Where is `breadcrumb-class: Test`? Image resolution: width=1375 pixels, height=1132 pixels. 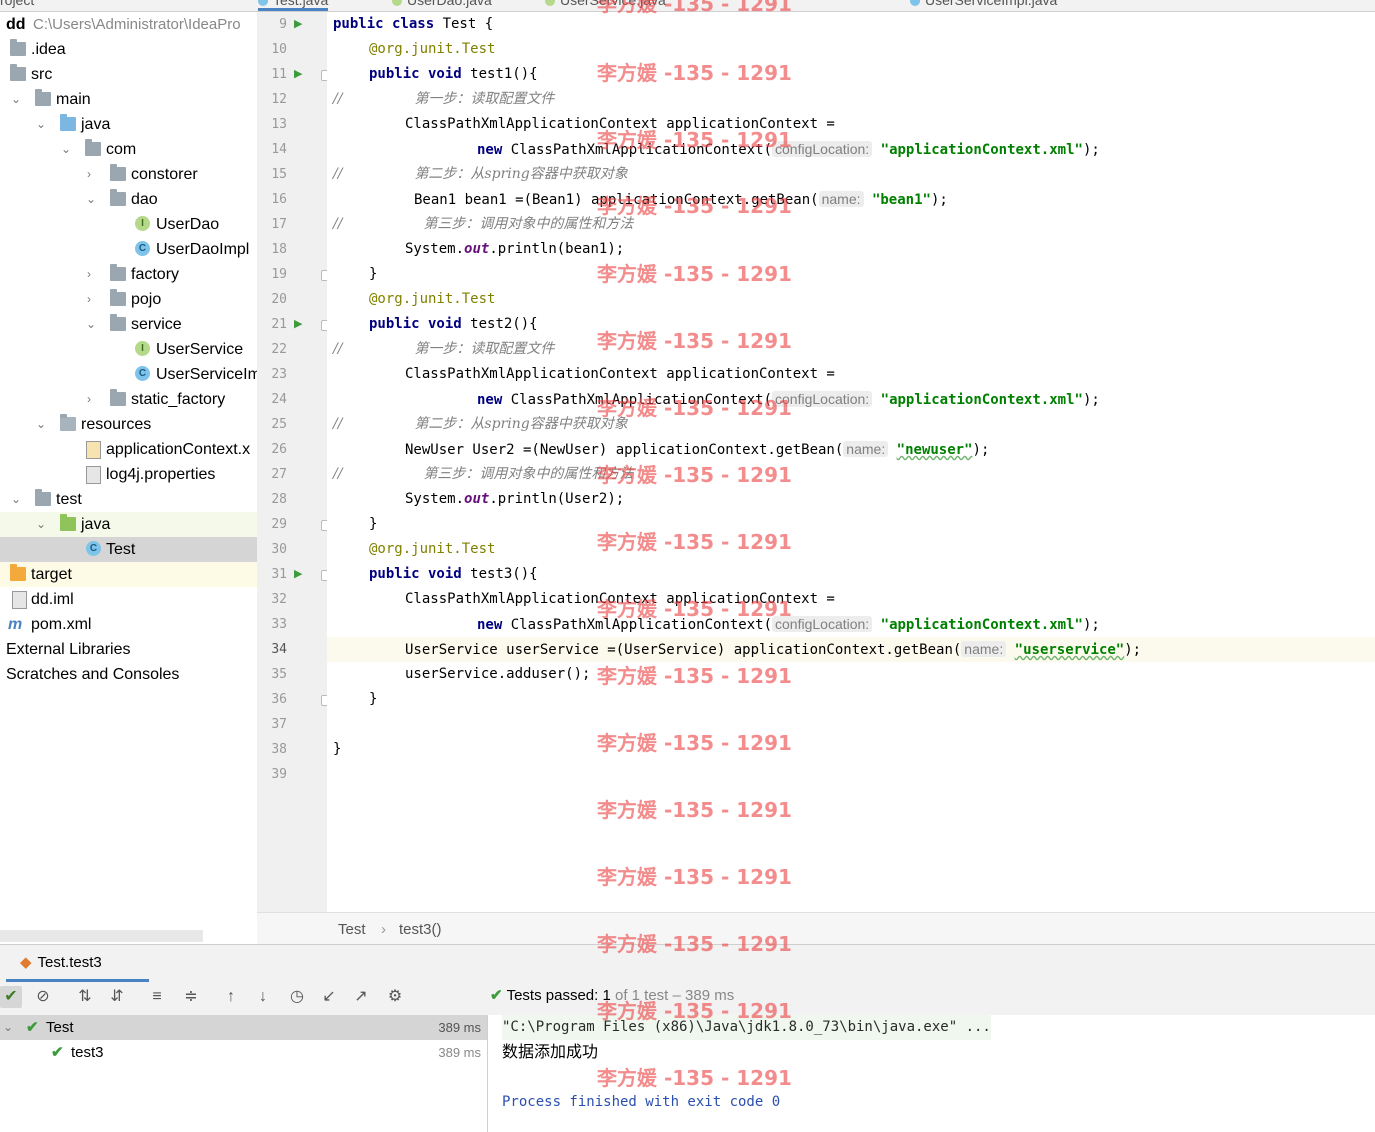
breadcrumb-class: Test is located at coordinates (352, 929).